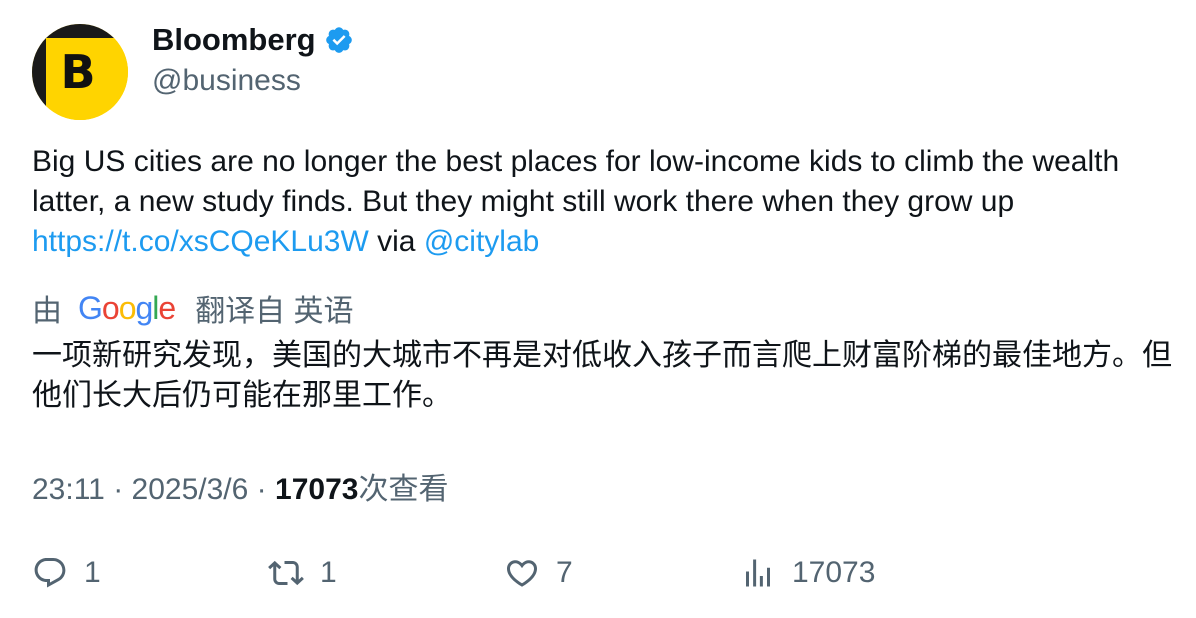  What do you see at coordinates (234, 40) in the screenshot?
I see `display-name: Bloomberg` at bounding box center [234, 40].